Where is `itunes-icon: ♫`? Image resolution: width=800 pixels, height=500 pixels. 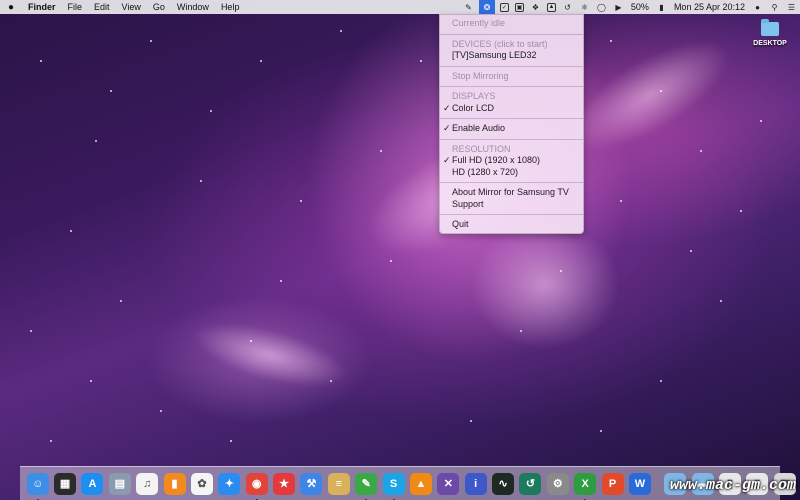 itunes-icon: ♫ is located at coordinates (147, 483).